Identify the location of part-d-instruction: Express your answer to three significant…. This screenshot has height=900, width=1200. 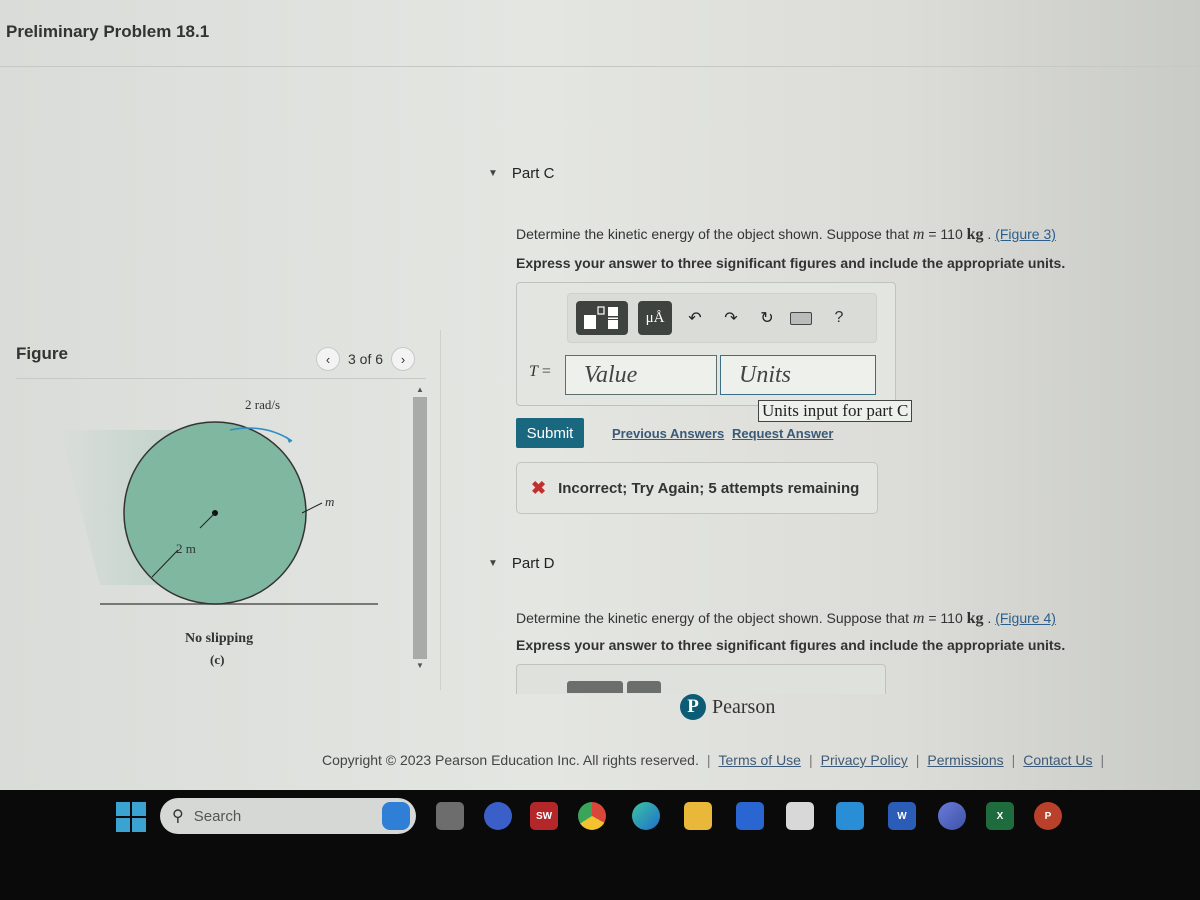
(791, 645).